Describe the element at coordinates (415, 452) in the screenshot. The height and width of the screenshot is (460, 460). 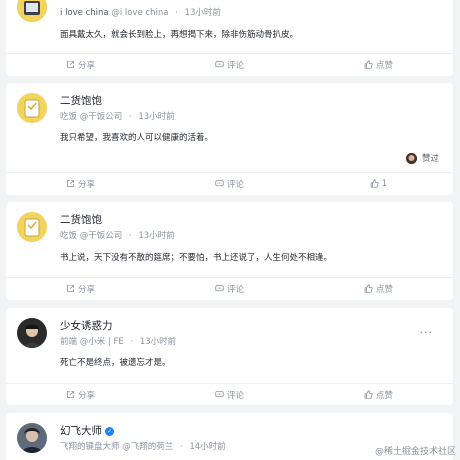
I see `watermark: @稀土掘金技术社区` at that location.